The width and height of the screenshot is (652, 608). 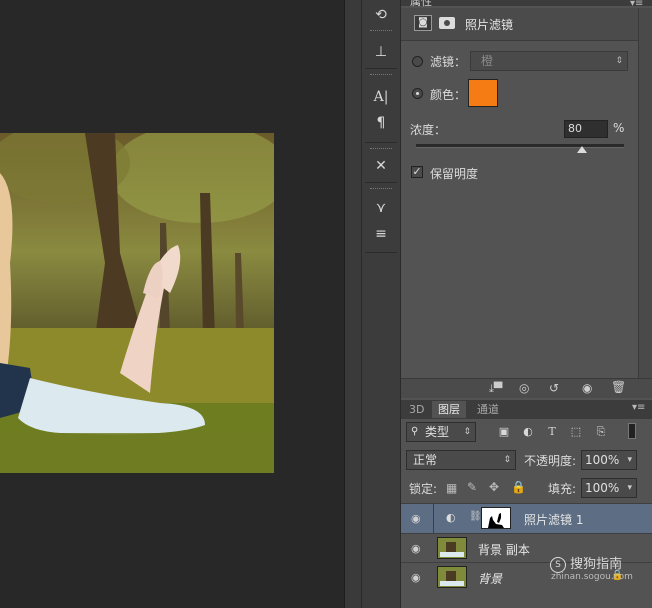 I want to click on properties-title-bar, so click(x=526, y=3).